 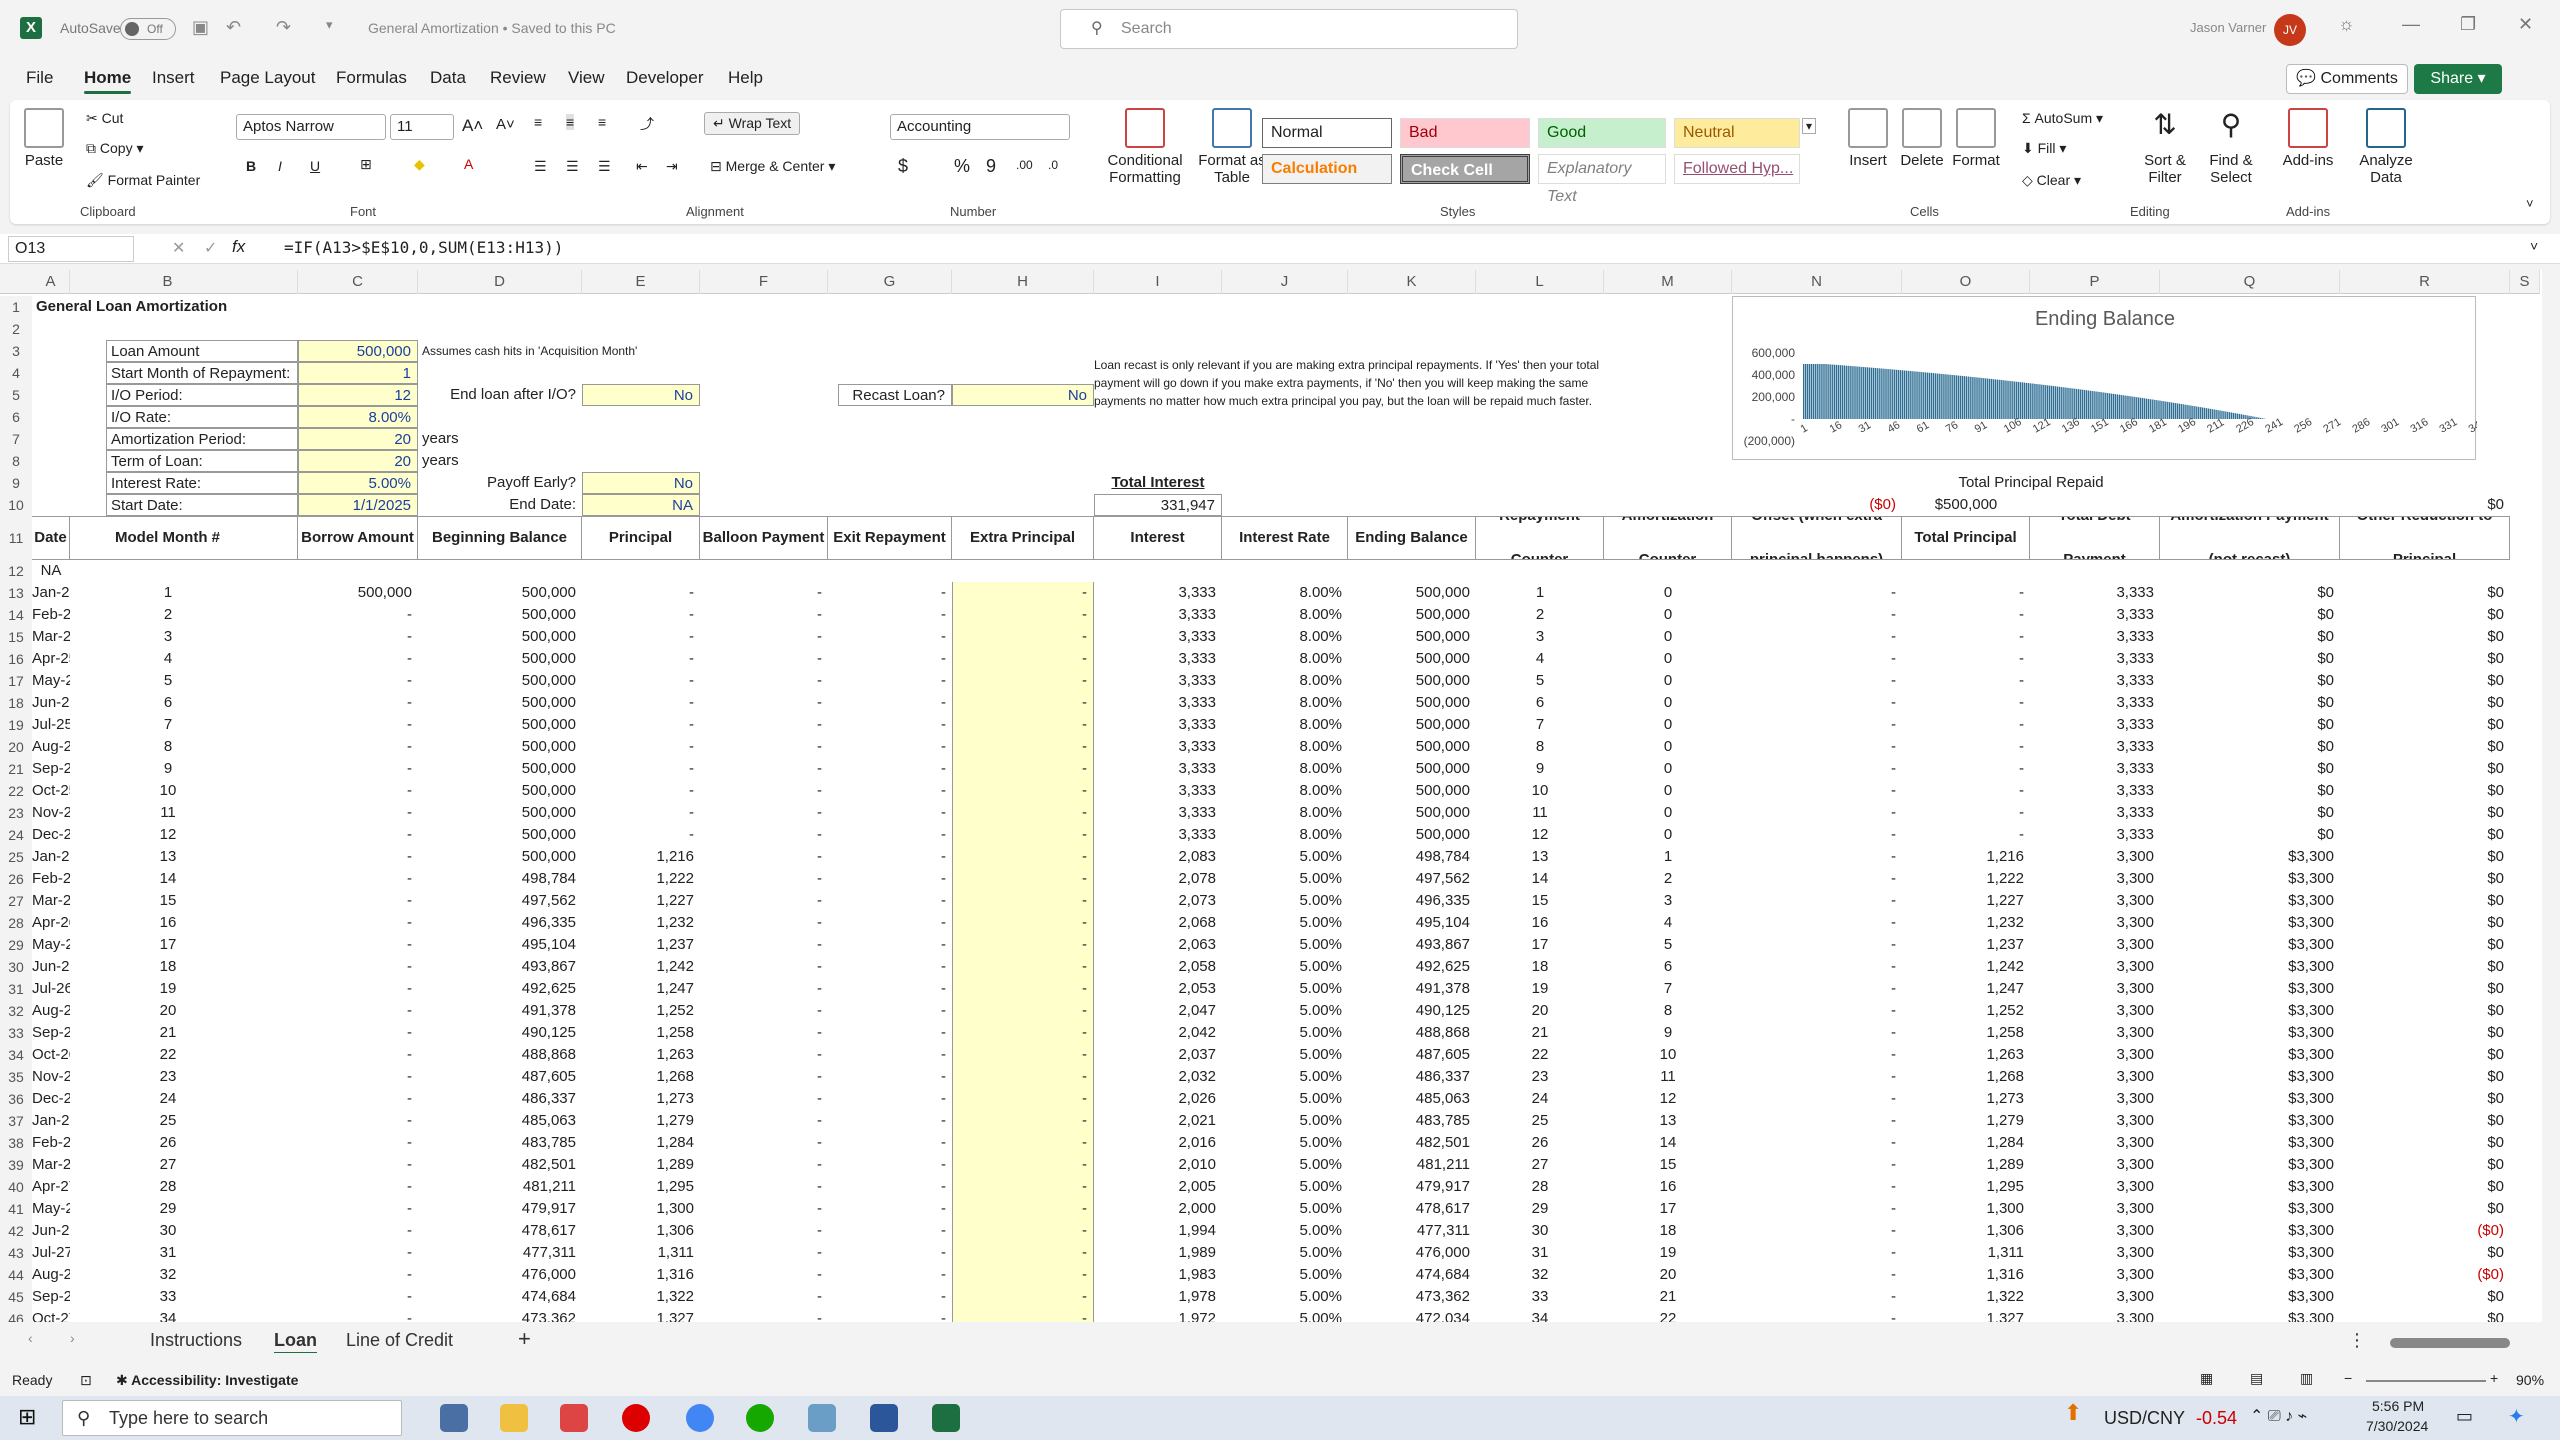 I want to click on table-cell: 1,258, so click(x=641, y=1033).